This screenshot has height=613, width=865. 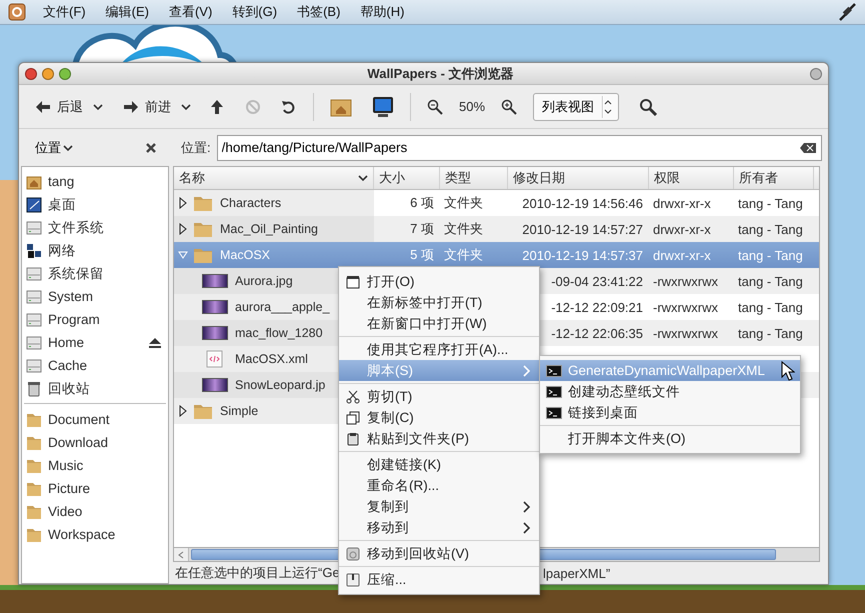 I want to click on file-name: mac_flow_1280, so click(x=279, y=333).